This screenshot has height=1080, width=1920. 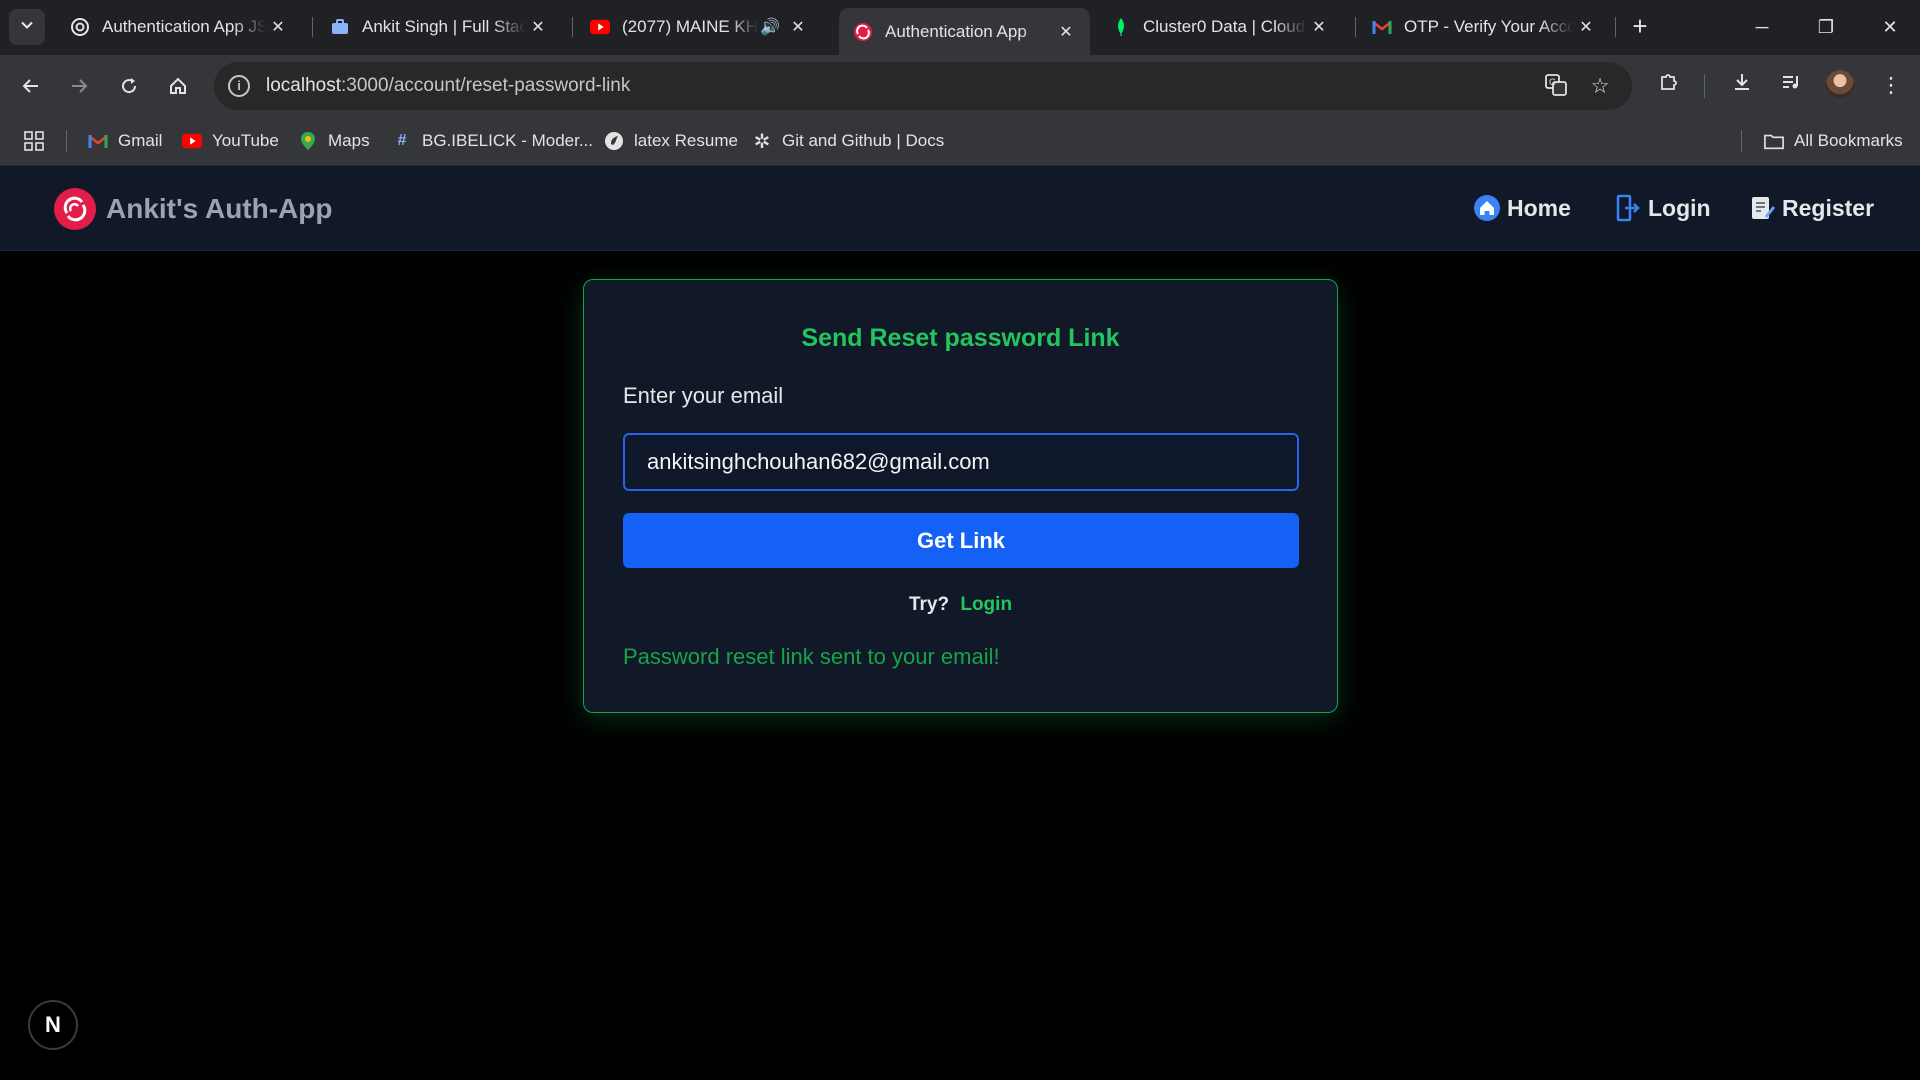 What do you see at coordinates (811, 656) in the screenshot?
I see `success-message: Password reset link sent to your email!` at bounding box center [811, 656].